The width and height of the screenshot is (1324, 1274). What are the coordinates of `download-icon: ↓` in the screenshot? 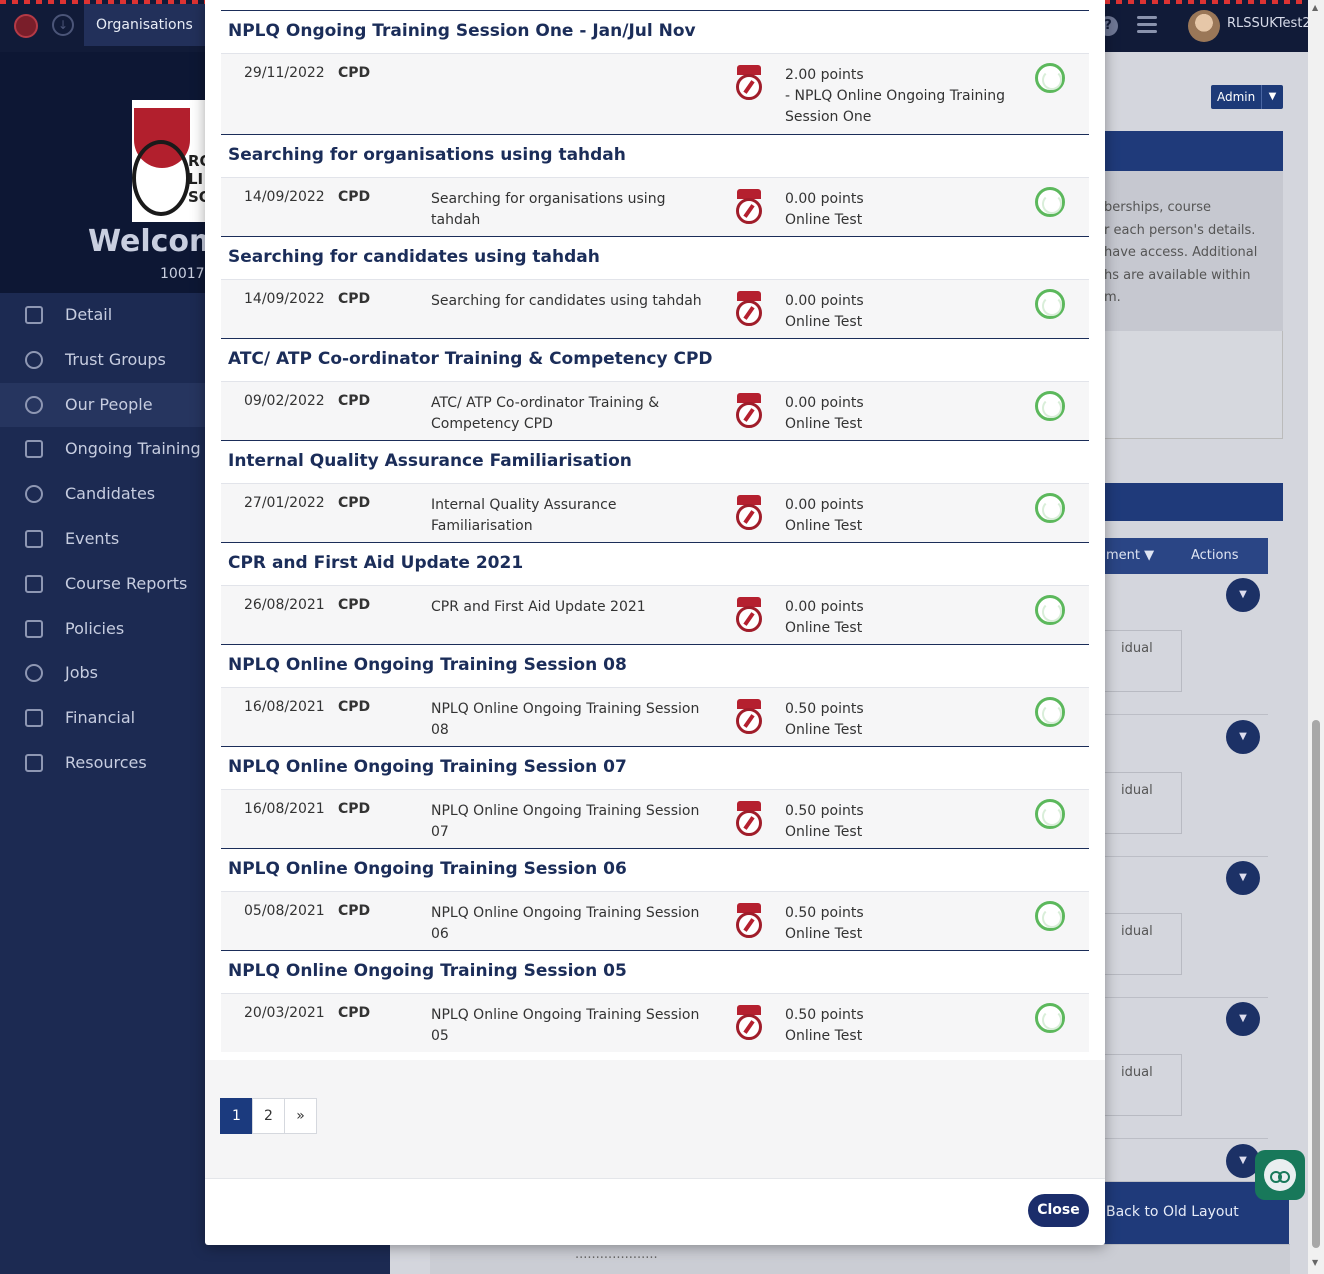 It's located at (63, 25).